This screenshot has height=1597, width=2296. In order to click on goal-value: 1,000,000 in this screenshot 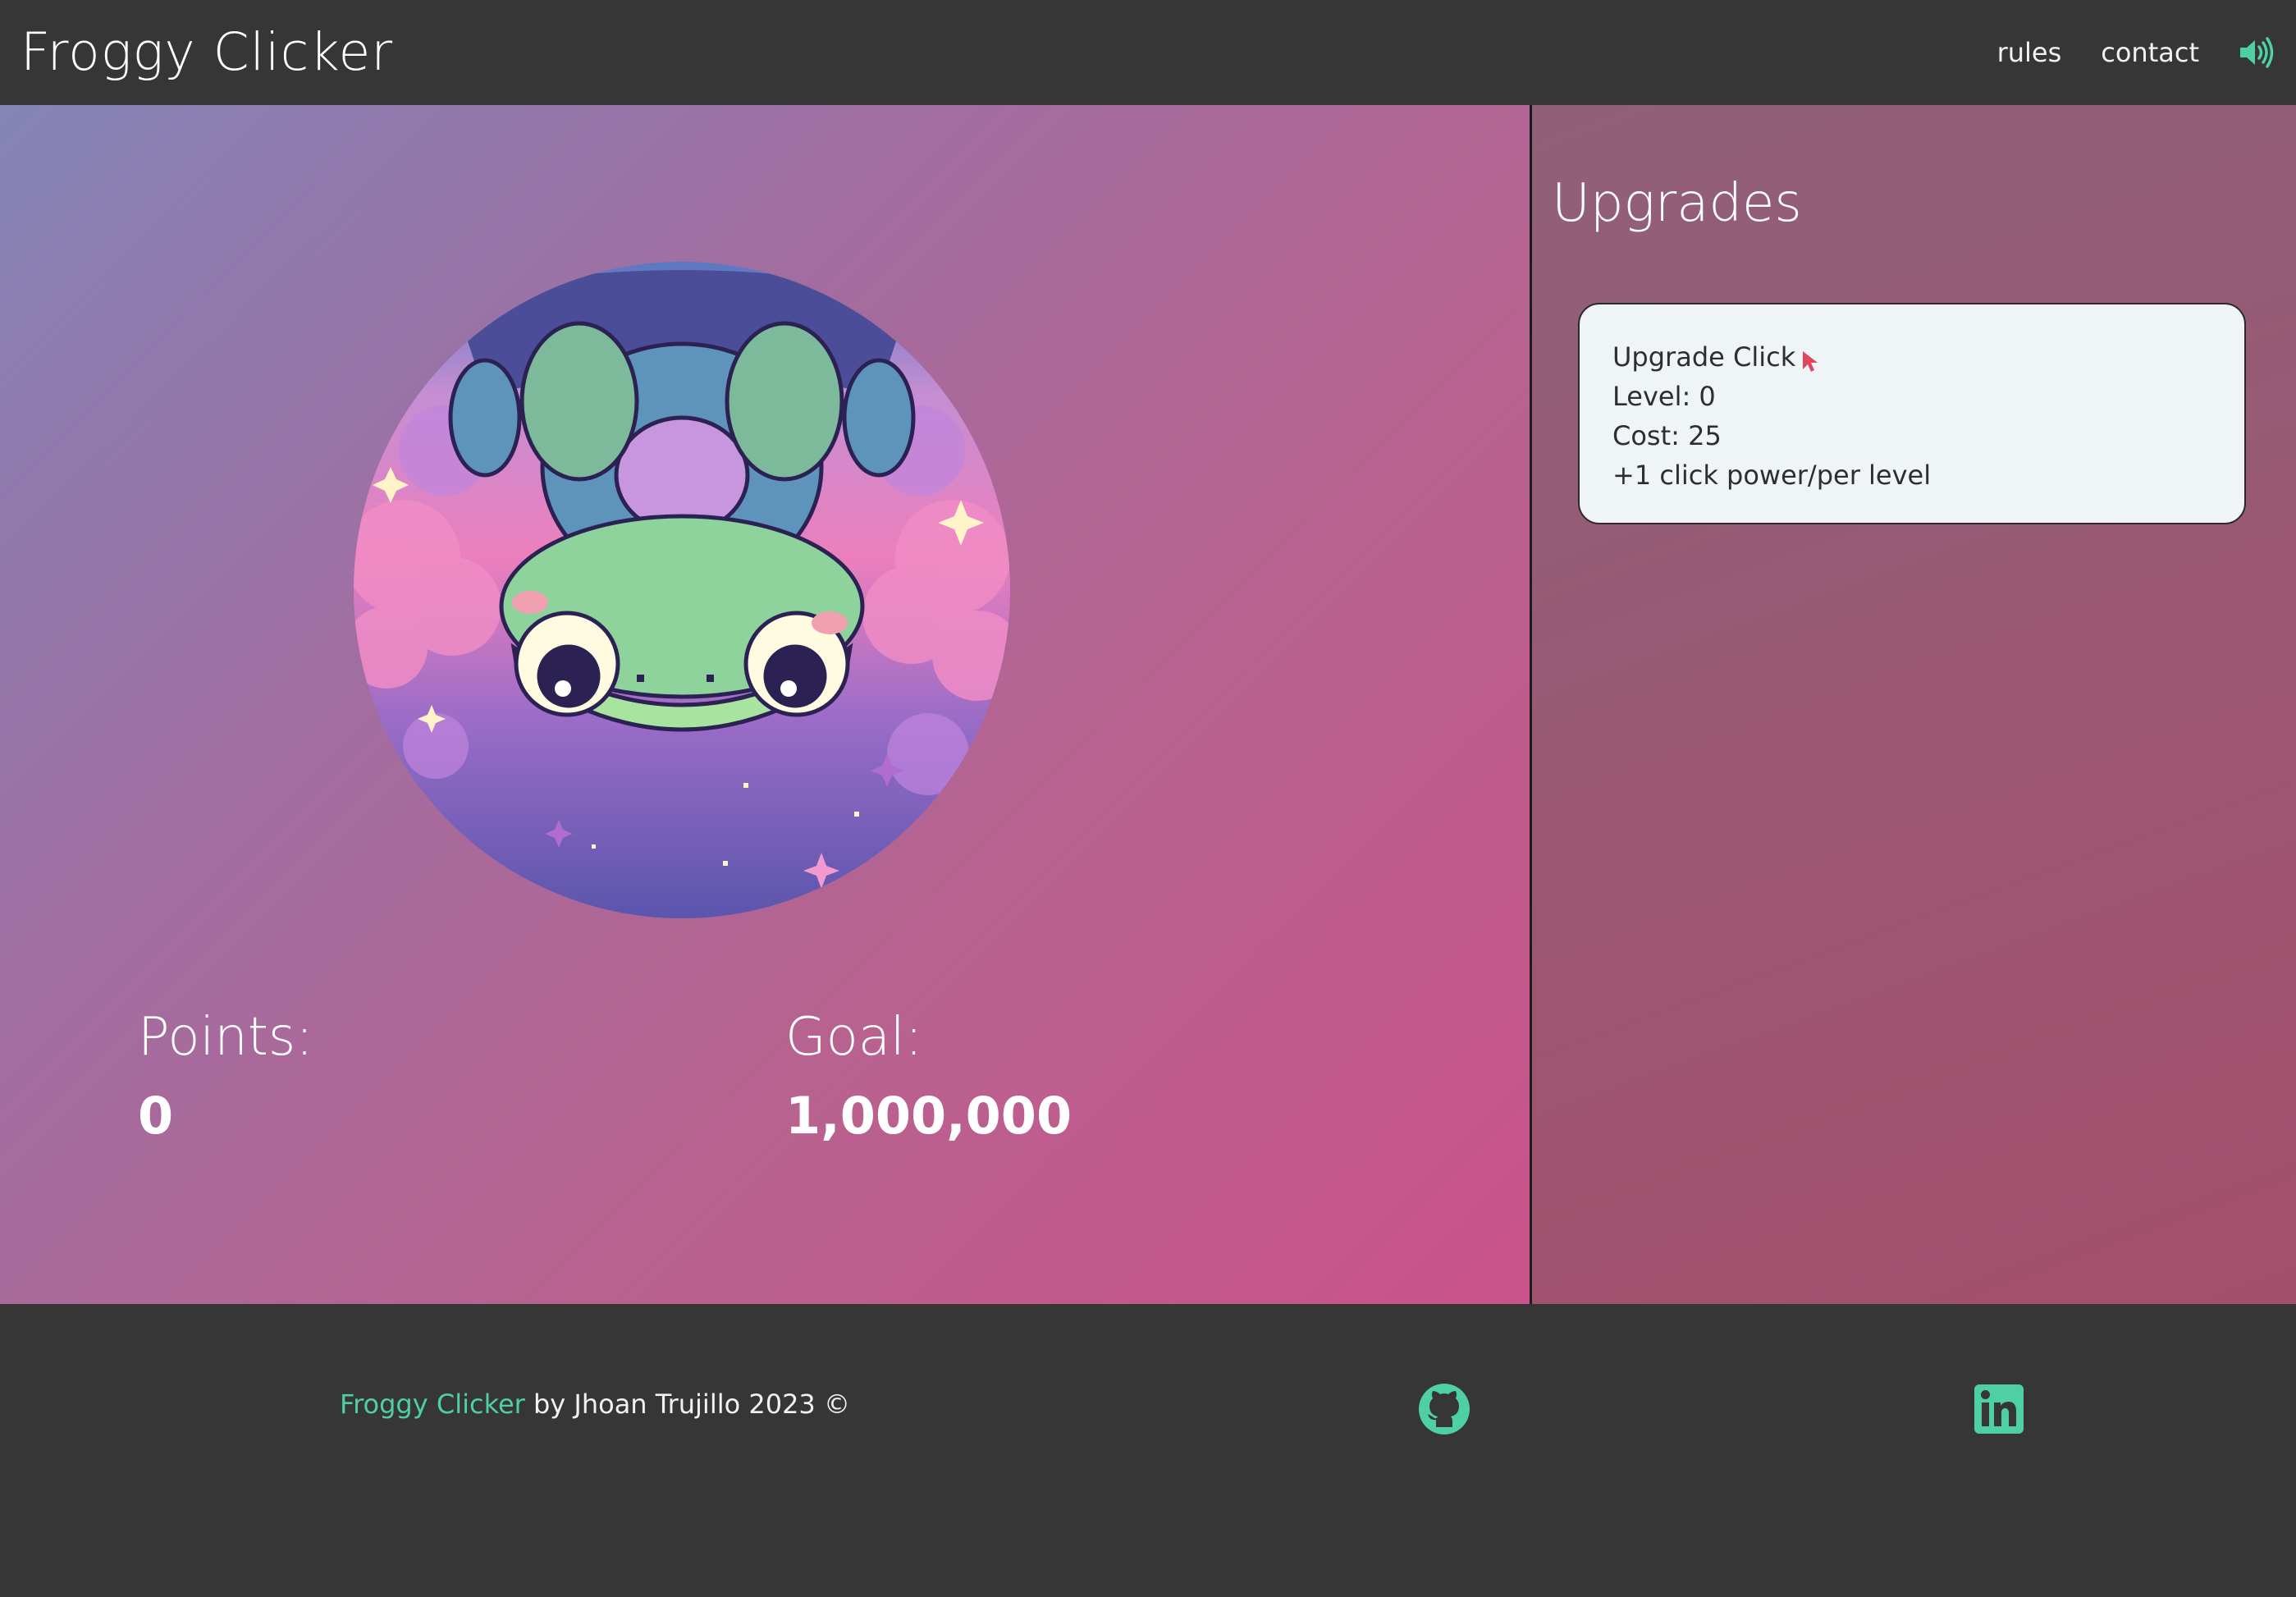, I will do `click(929, 1116)`.